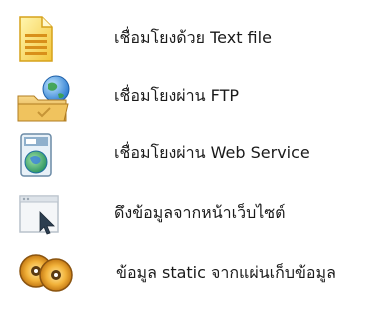 The width and height of the screenshot is (389, 313). What do you see at coordinates (200, 212) in the screenshot?
I see `list-item-label: ดึงข้อมูลจากหน้าเว็บไซต์` at bounding box center [200, 212].